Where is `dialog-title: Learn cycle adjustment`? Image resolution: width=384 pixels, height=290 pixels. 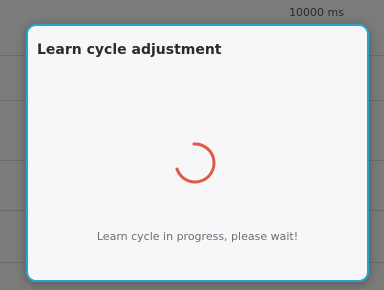
dialog-title: Learn cycle adjustment is located at coordinates (129, 50).